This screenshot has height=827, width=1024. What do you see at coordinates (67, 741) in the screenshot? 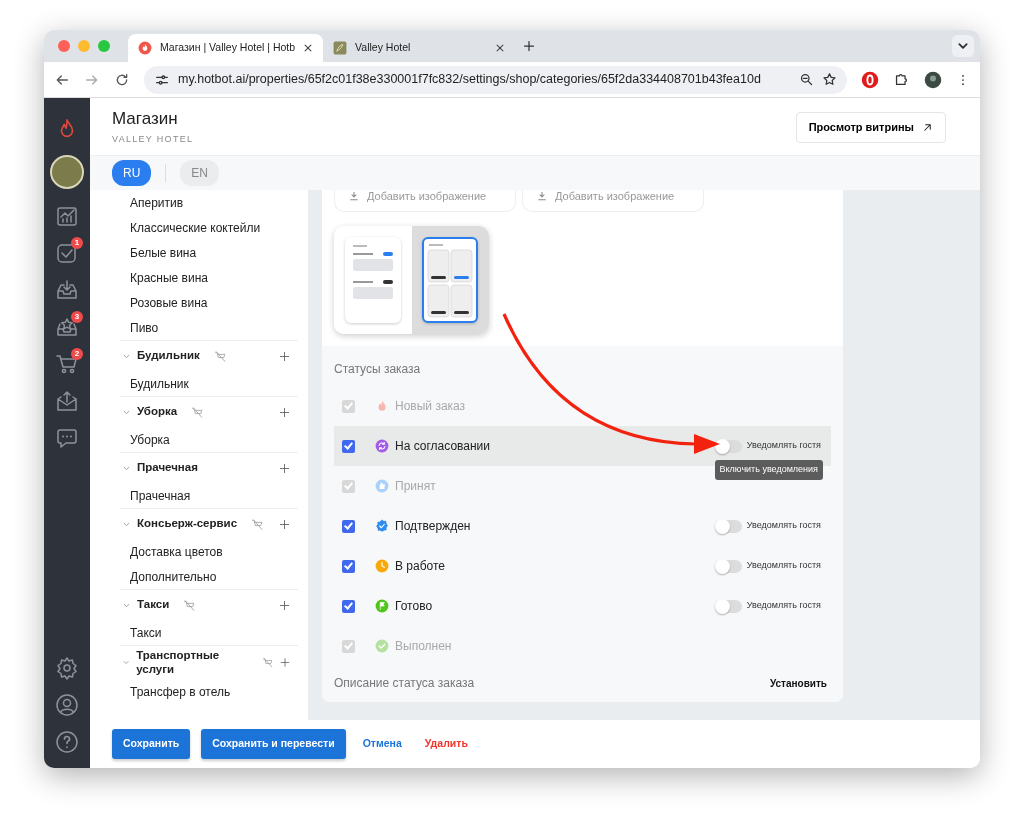
I see `help-icon` at bounding box center [67, 741].